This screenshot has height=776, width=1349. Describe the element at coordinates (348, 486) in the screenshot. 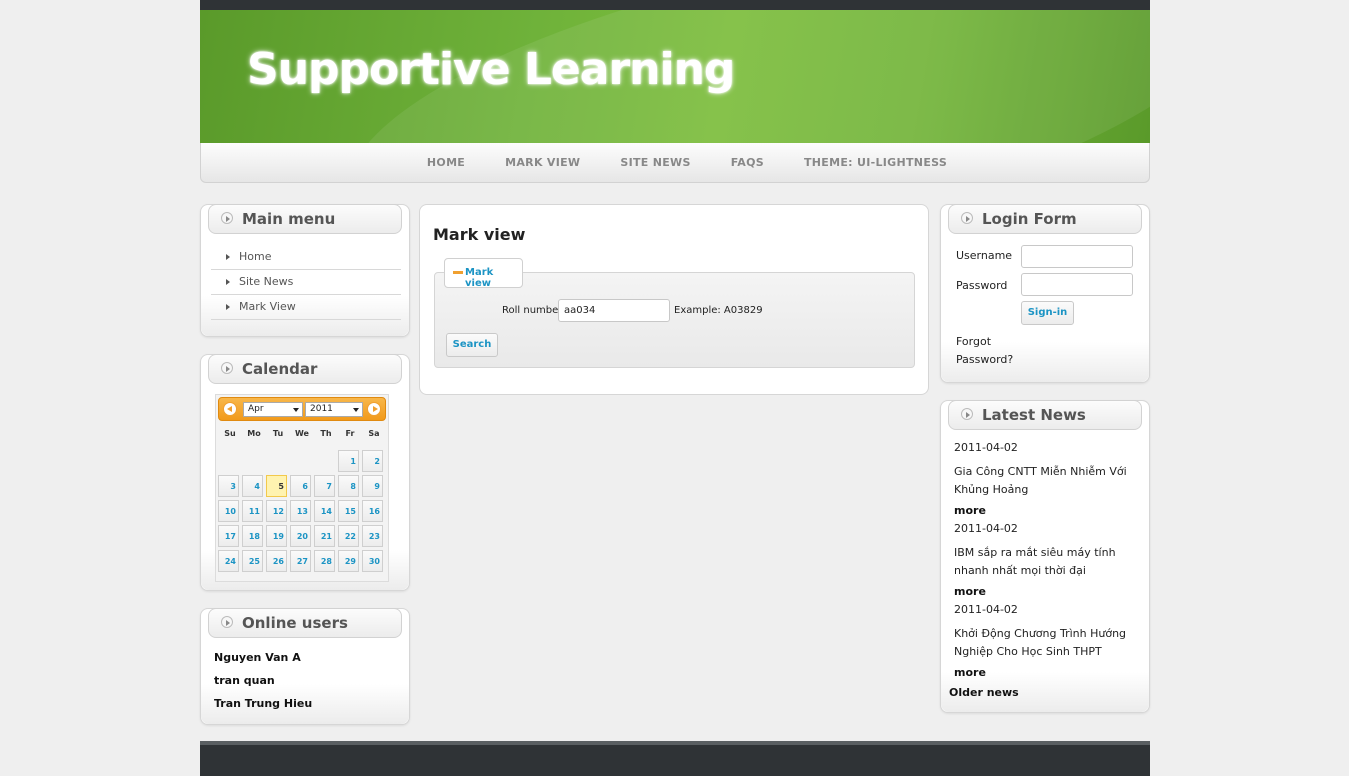

I see `calendar-day: 8` at that location.